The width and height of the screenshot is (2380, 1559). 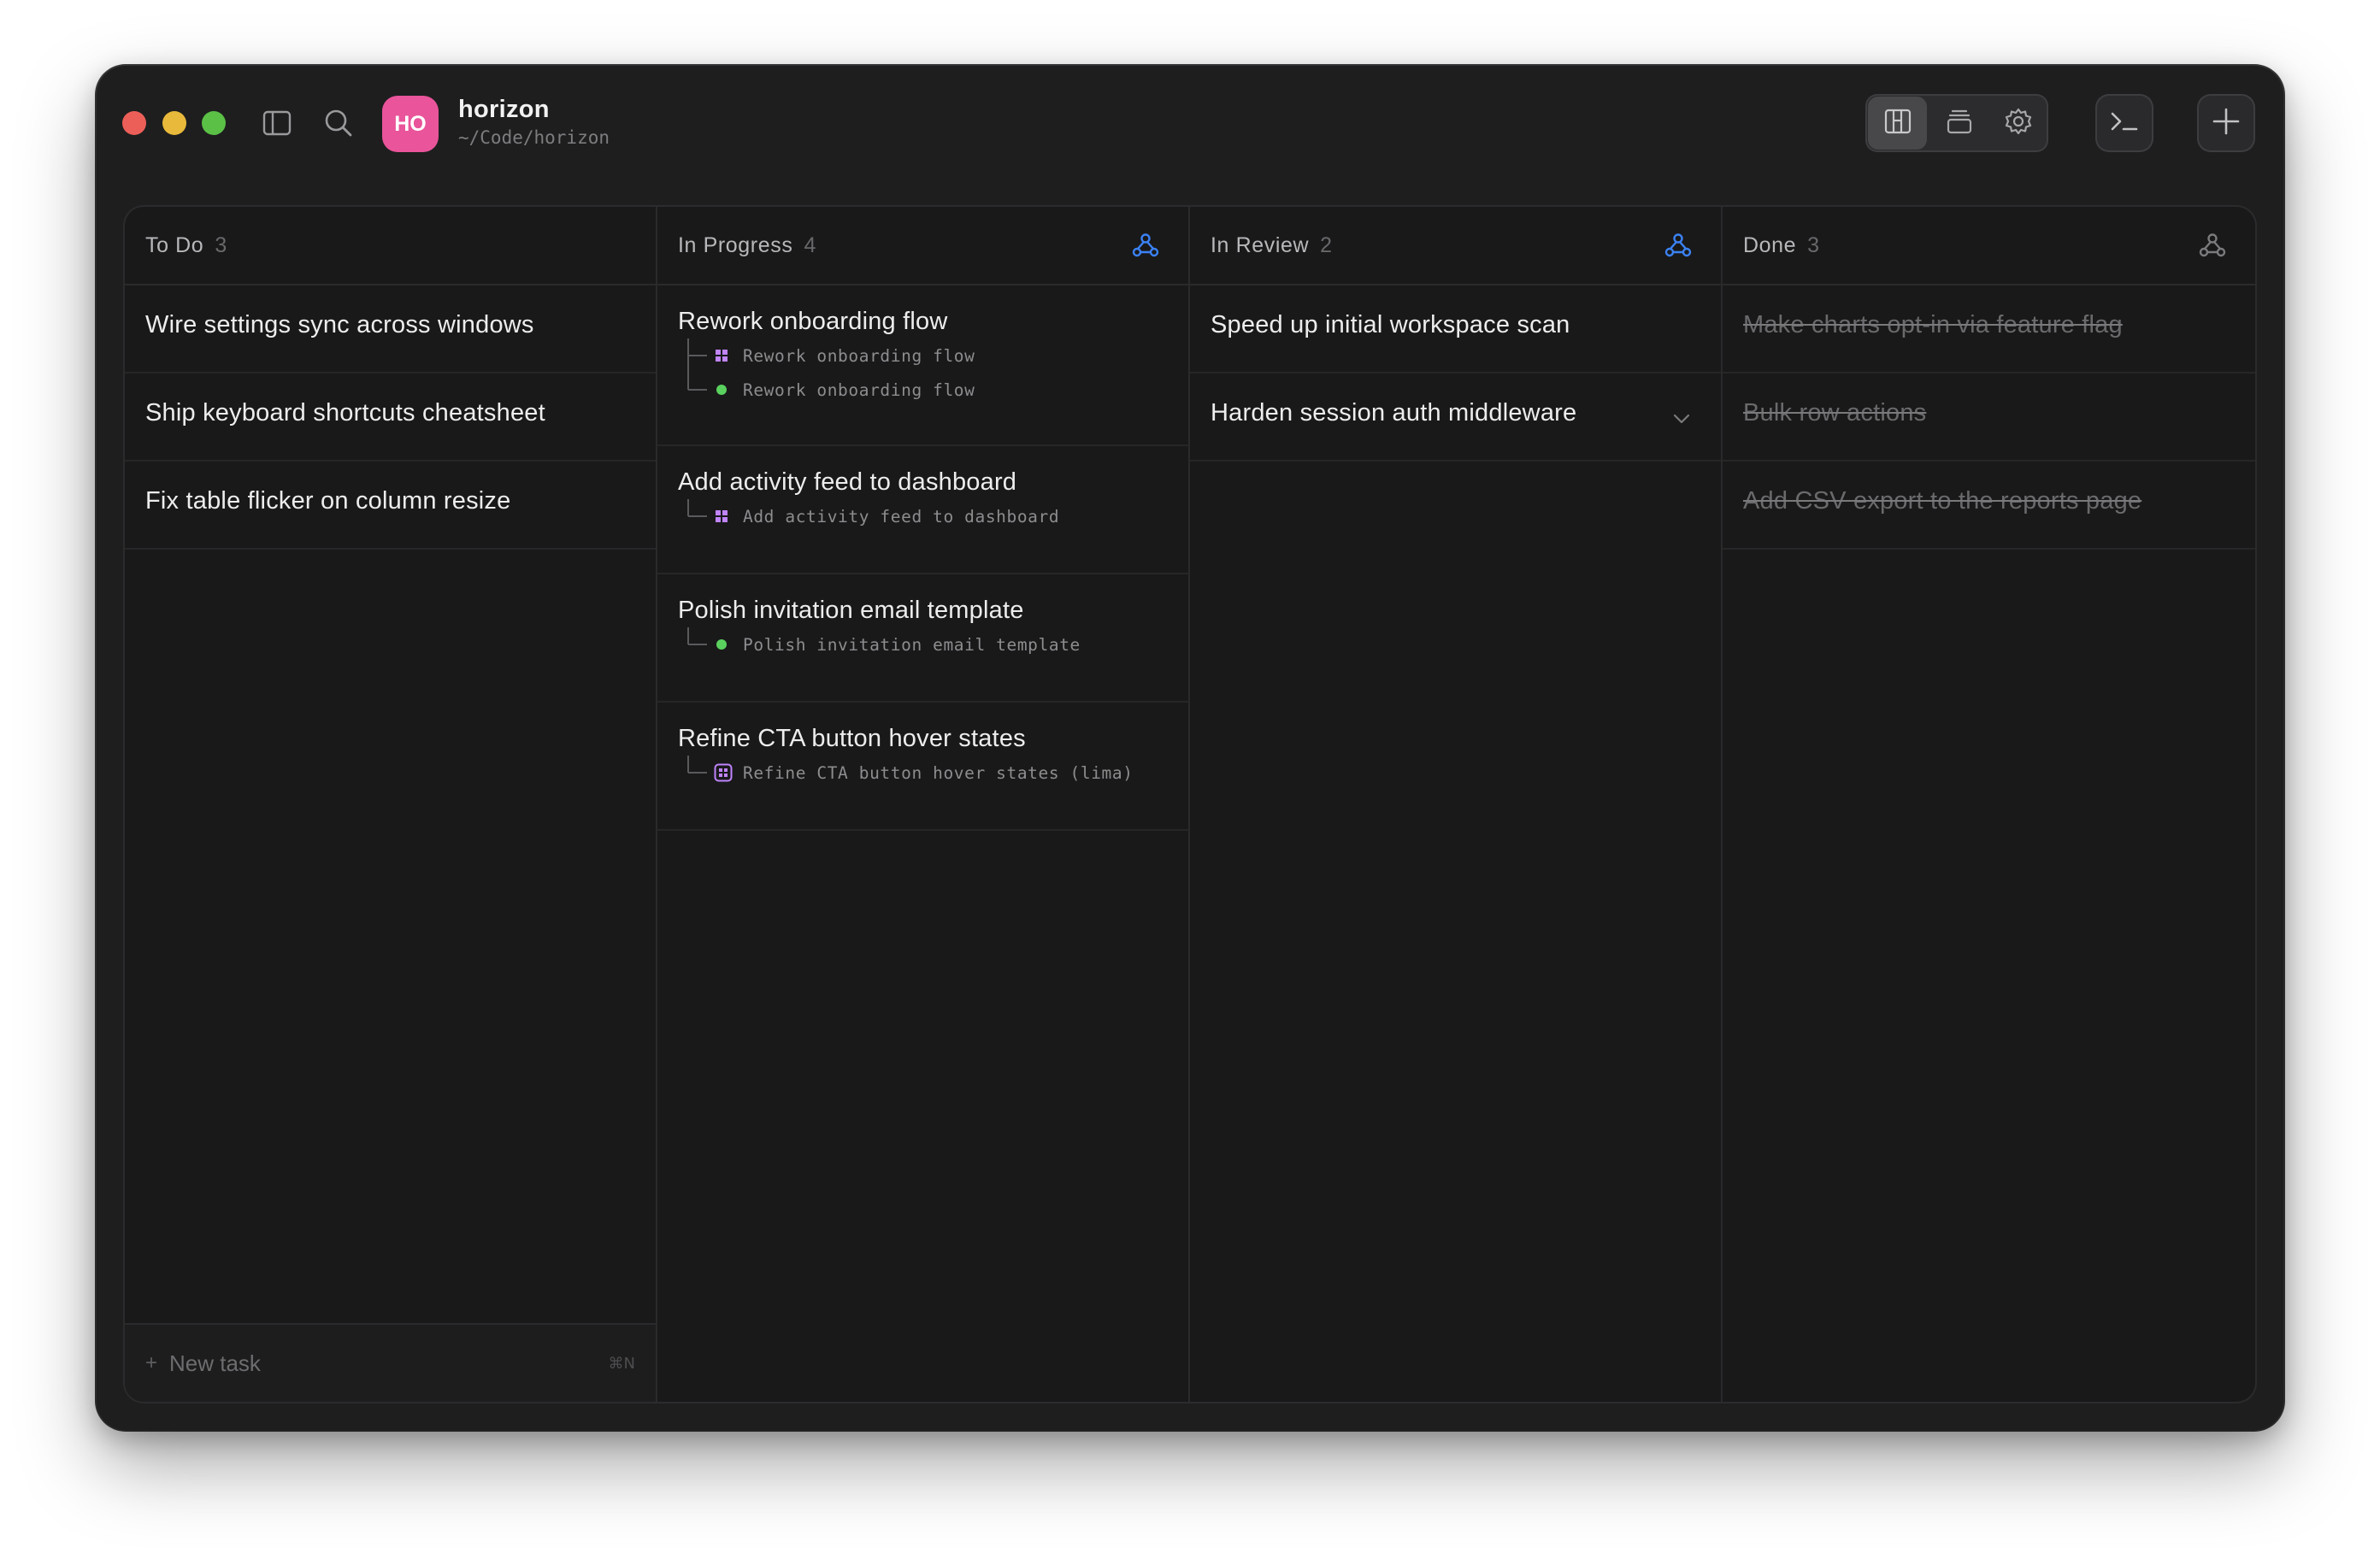 What do you see at coordinates (391, 246) in the screenshot?
I see `column-header: To Do 3` at bounding box center [391, 246].